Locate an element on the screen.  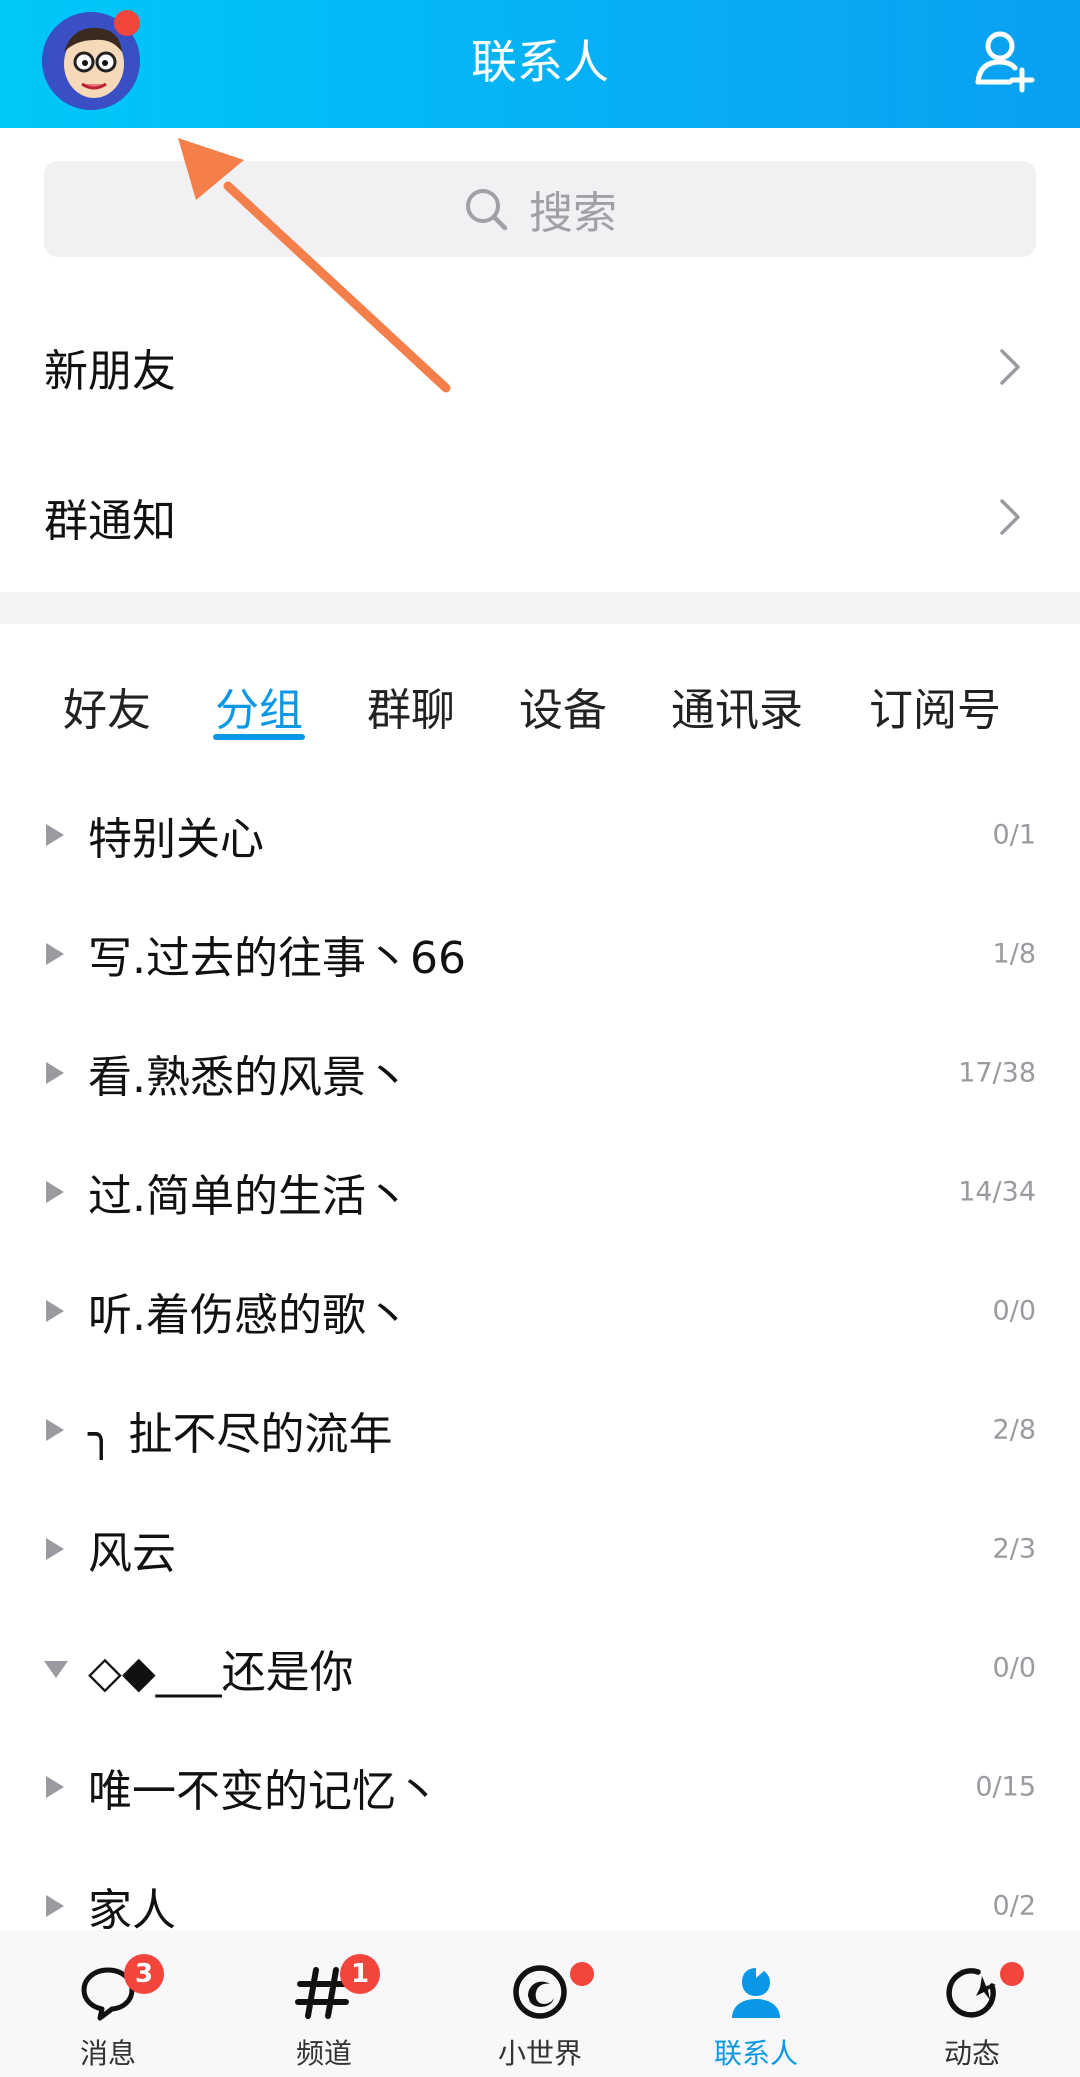
bottom-navigation: 3 消息 1 频道 小世界 联系人 动态 is located at coordinates (540, 2003).